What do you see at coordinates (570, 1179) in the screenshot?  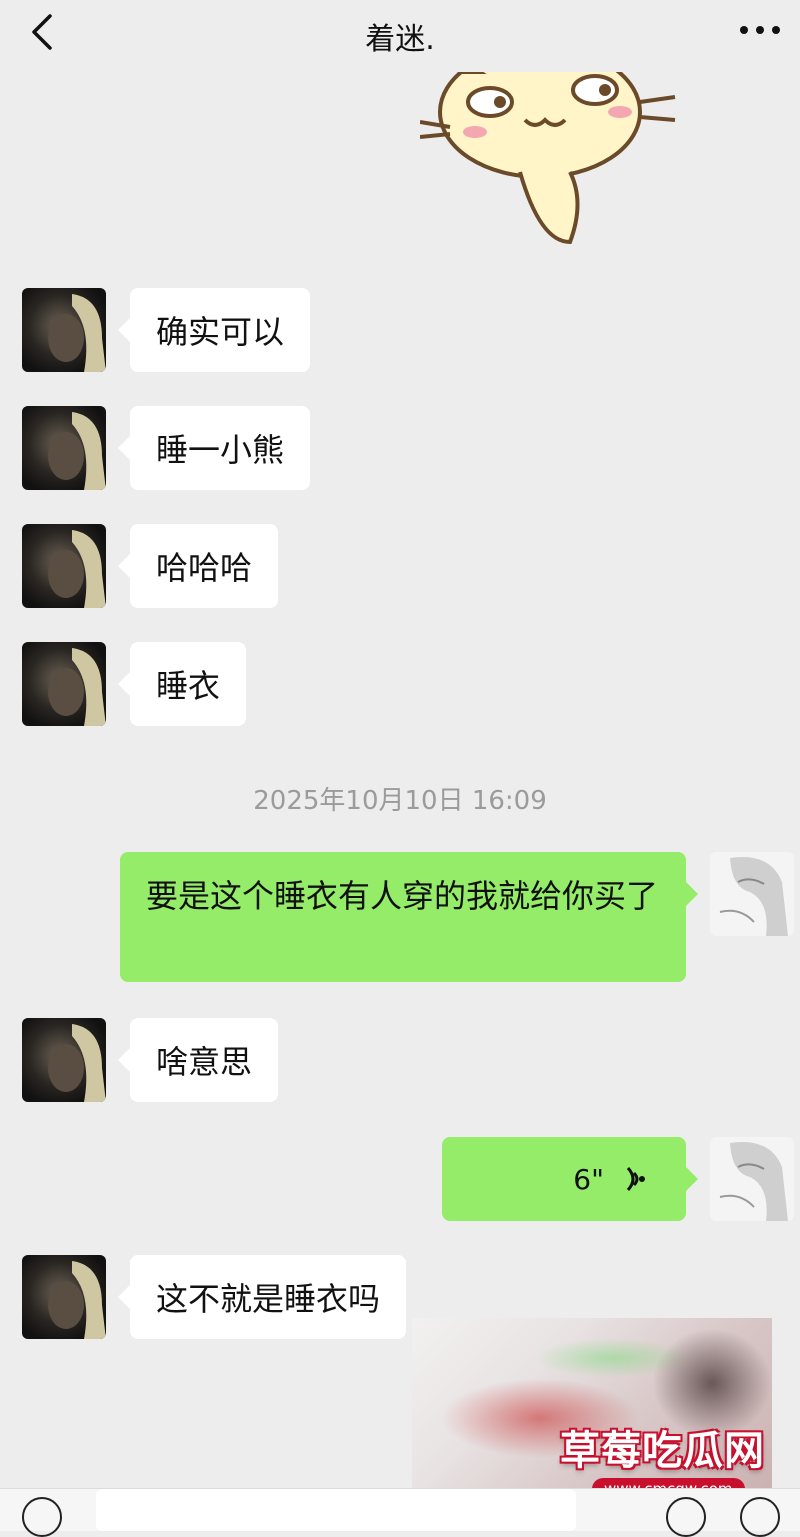 I see `voice-message-bubble: 6"` at bounding box center [570, 1179].